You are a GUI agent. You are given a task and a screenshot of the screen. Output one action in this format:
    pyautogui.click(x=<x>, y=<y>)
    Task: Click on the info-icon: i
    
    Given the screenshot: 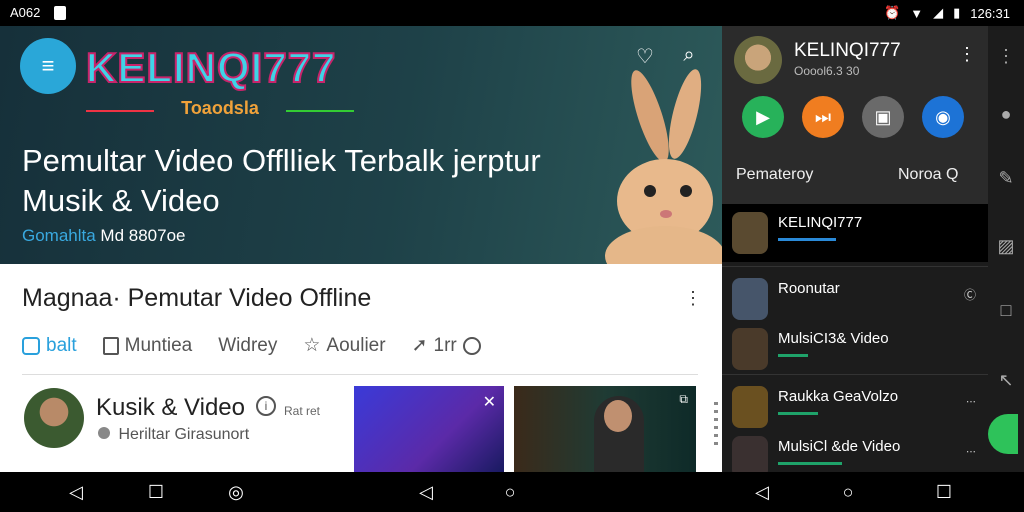 What is the action you would take?
    pyautogui.click(x=266, y=406)
    